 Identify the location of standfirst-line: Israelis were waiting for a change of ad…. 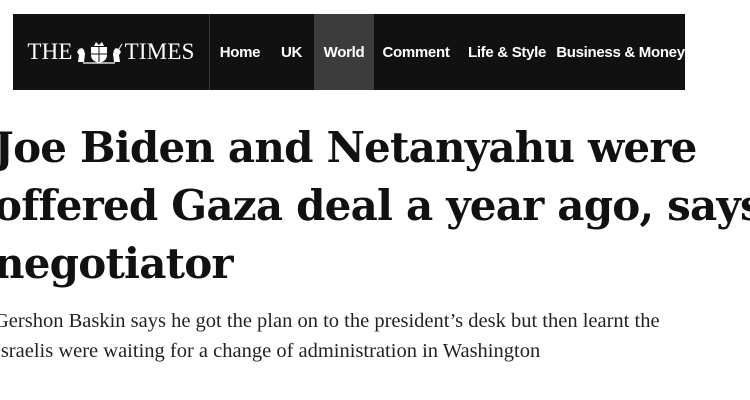
(270, 351).